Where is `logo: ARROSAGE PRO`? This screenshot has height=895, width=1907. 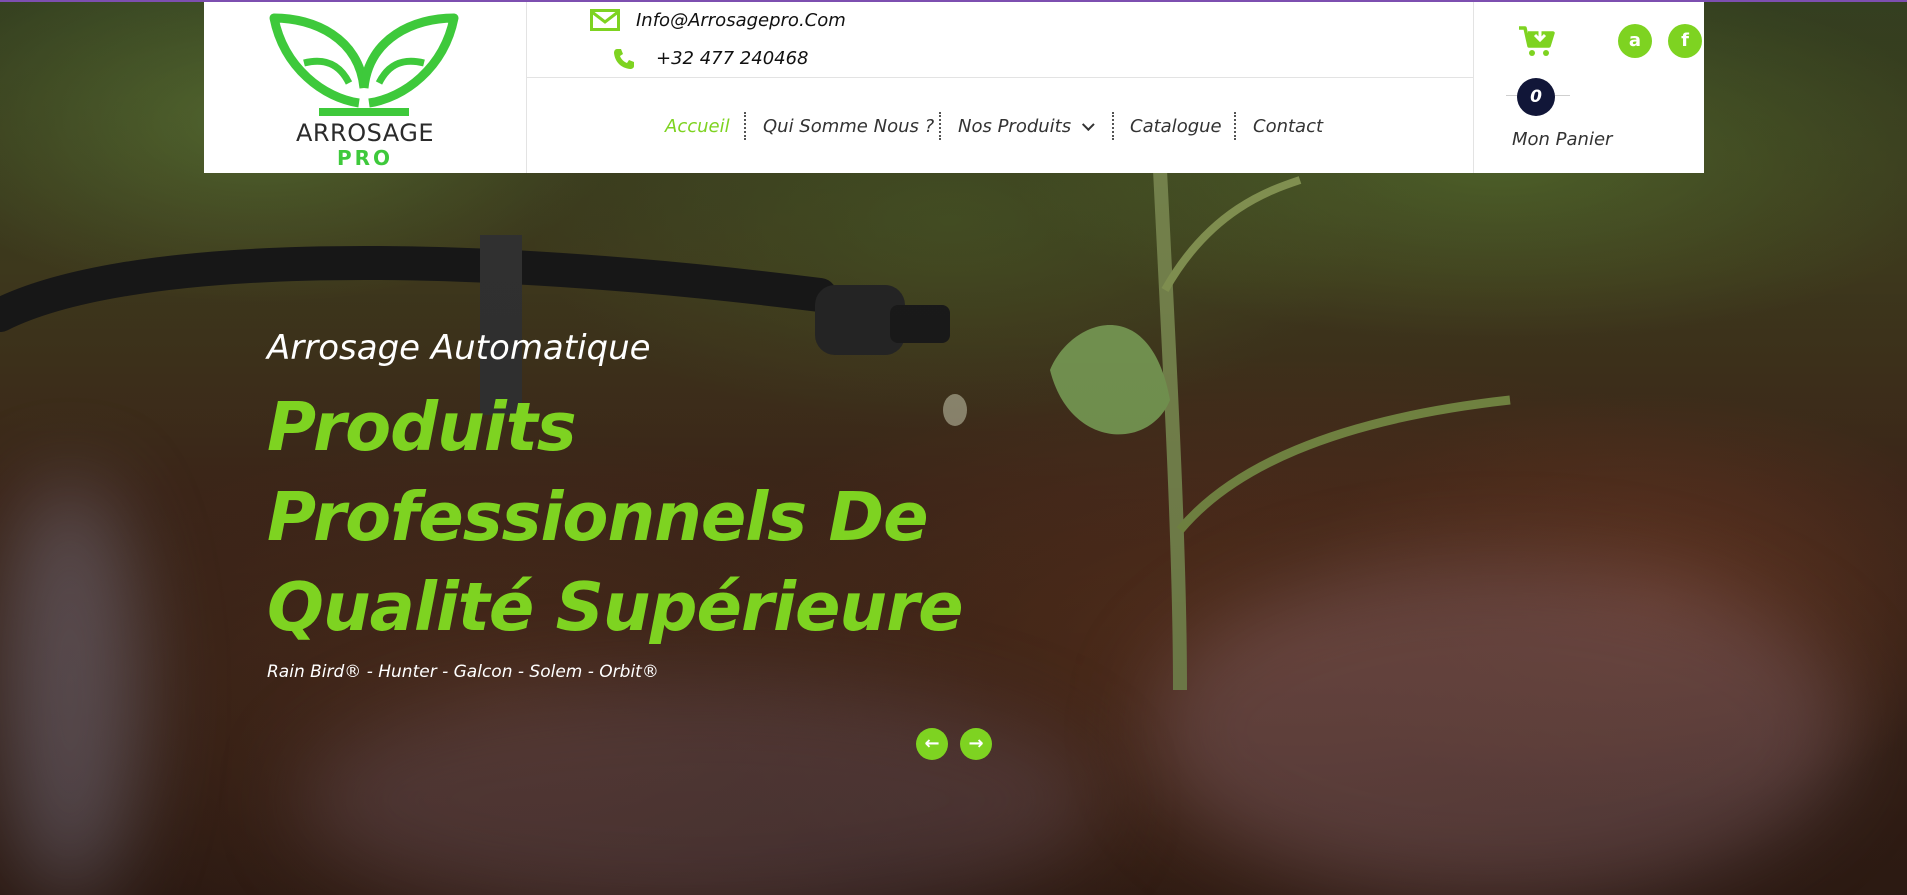 logo: ARROSAGE PRO is located at coordinates (365, 87).